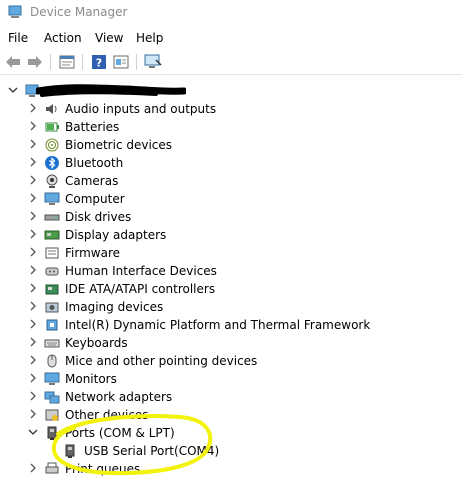 Image resolution: width=462 pixels, height=477 pixels. What do you see at coordinates (96, 343) in the screenshot?
I see `tree-category-label: Keyboards` at bounding box center [96, 343].